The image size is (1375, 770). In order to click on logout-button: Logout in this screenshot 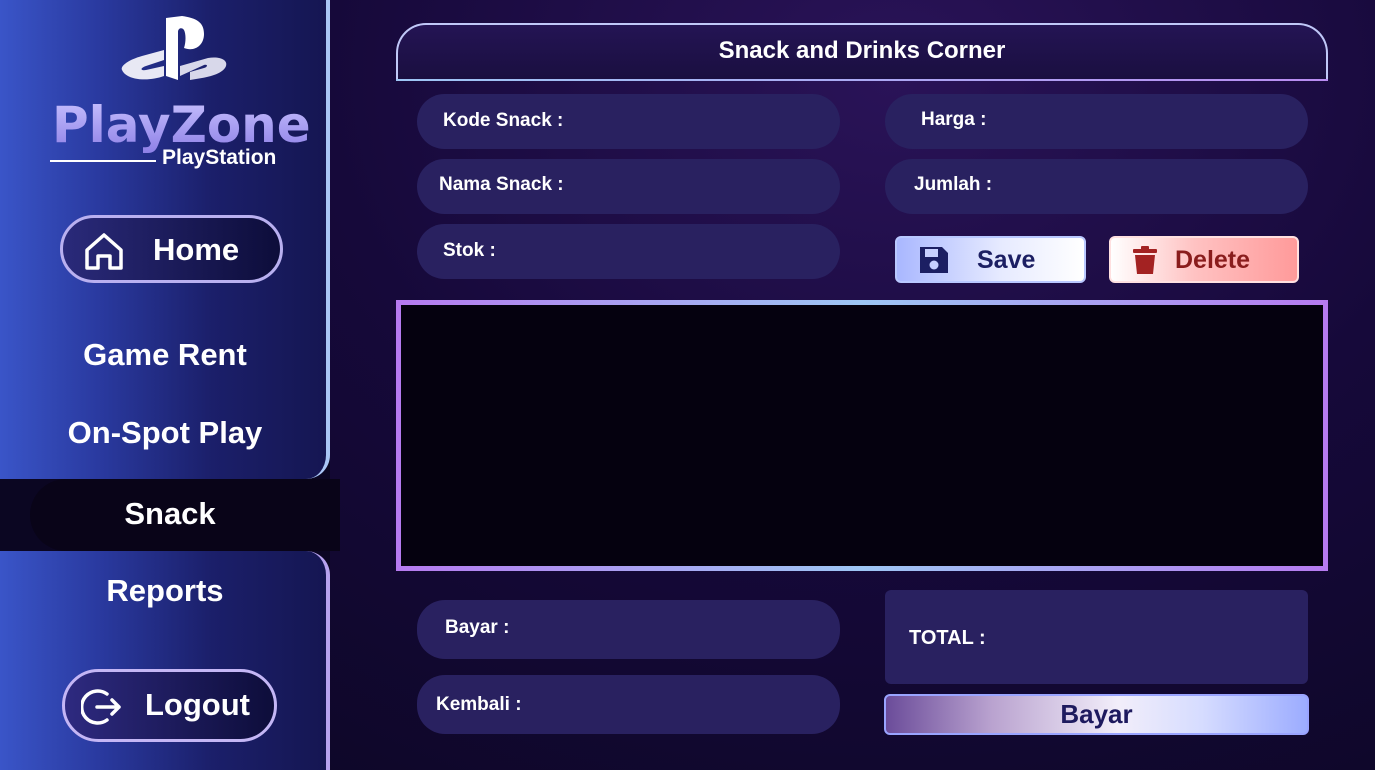, I will do `click(169, 705)`.